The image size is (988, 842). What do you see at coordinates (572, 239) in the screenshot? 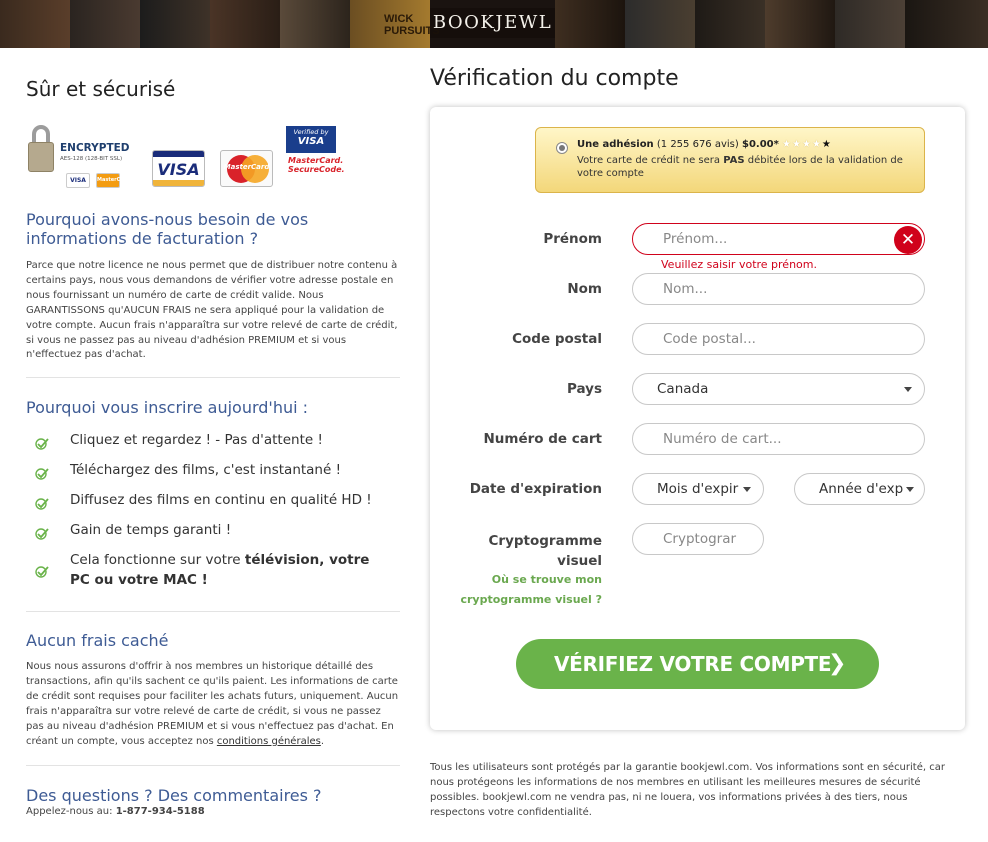
I see `first-name-label: Prénom` at bounding box center [572, 239].